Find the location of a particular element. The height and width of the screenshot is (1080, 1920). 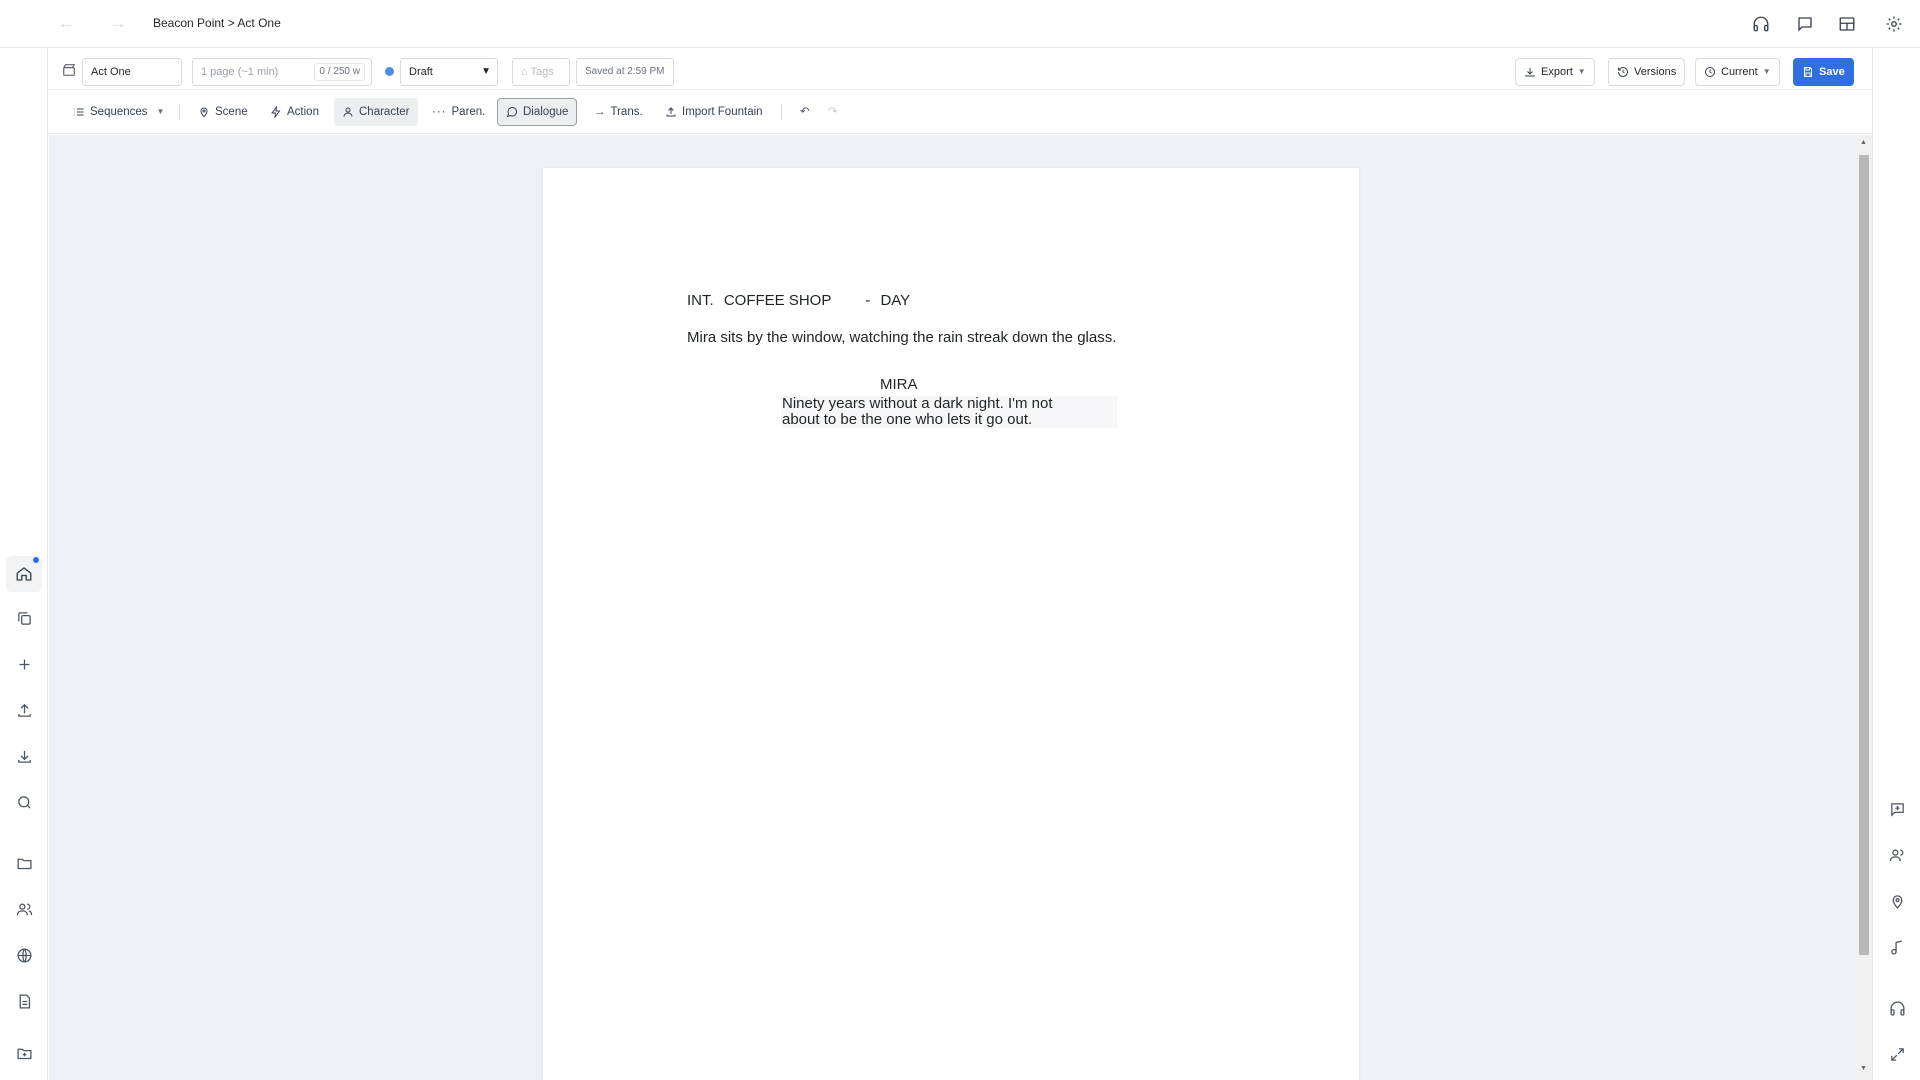

characters-icon is located at coordinates (1897, 855).